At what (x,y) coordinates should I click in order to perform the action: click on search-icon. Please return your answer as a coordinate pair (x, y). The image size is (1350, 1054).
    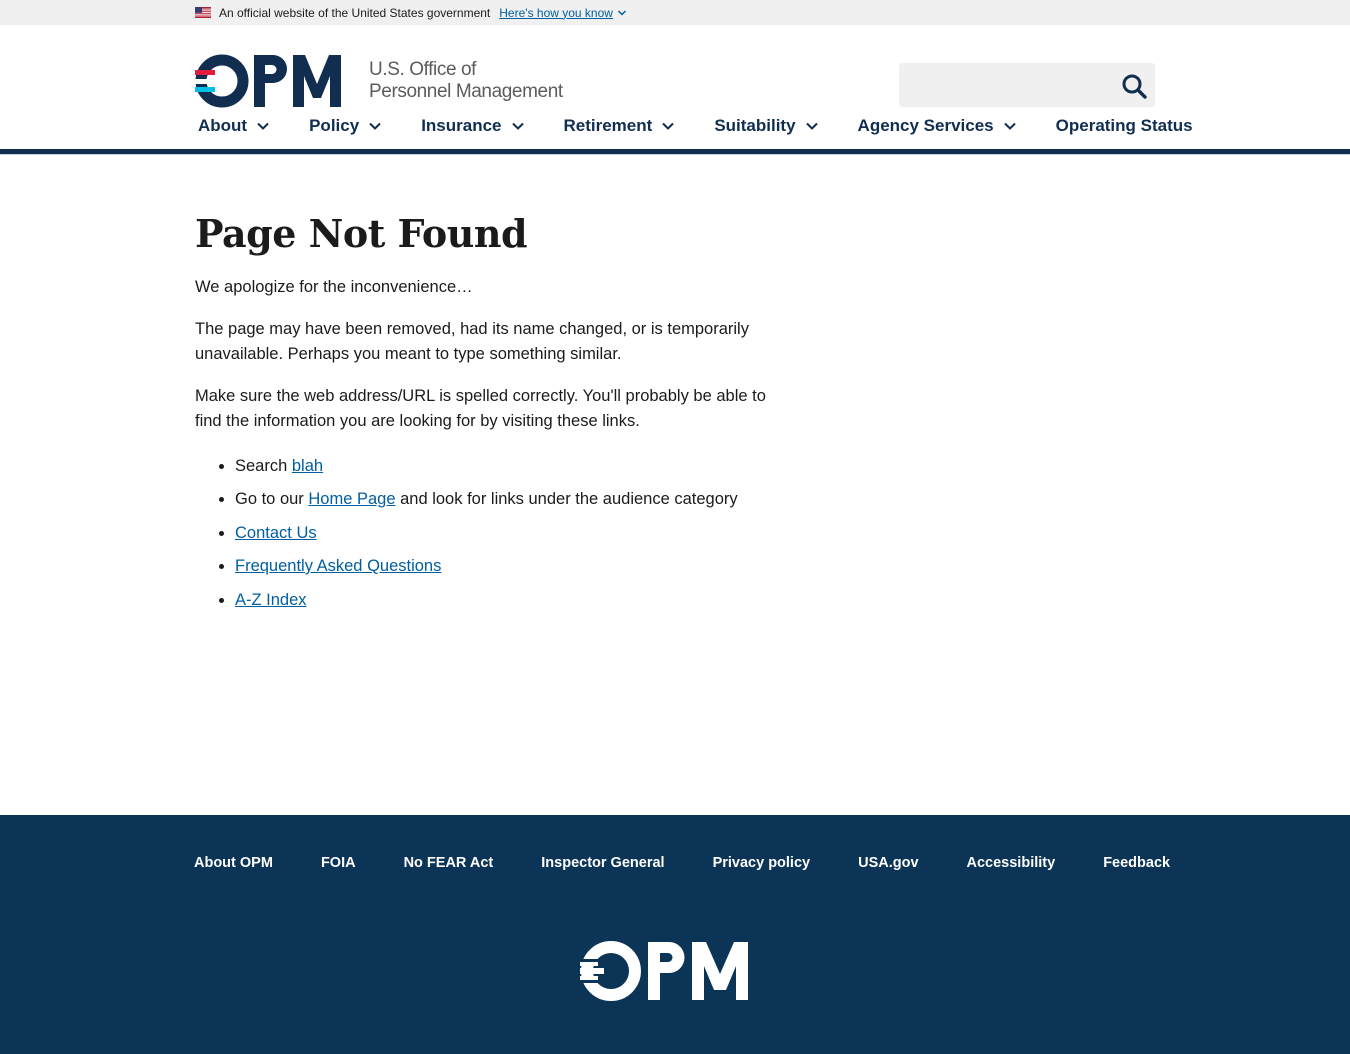
    Looking at the image, I should click on (1134, 86).